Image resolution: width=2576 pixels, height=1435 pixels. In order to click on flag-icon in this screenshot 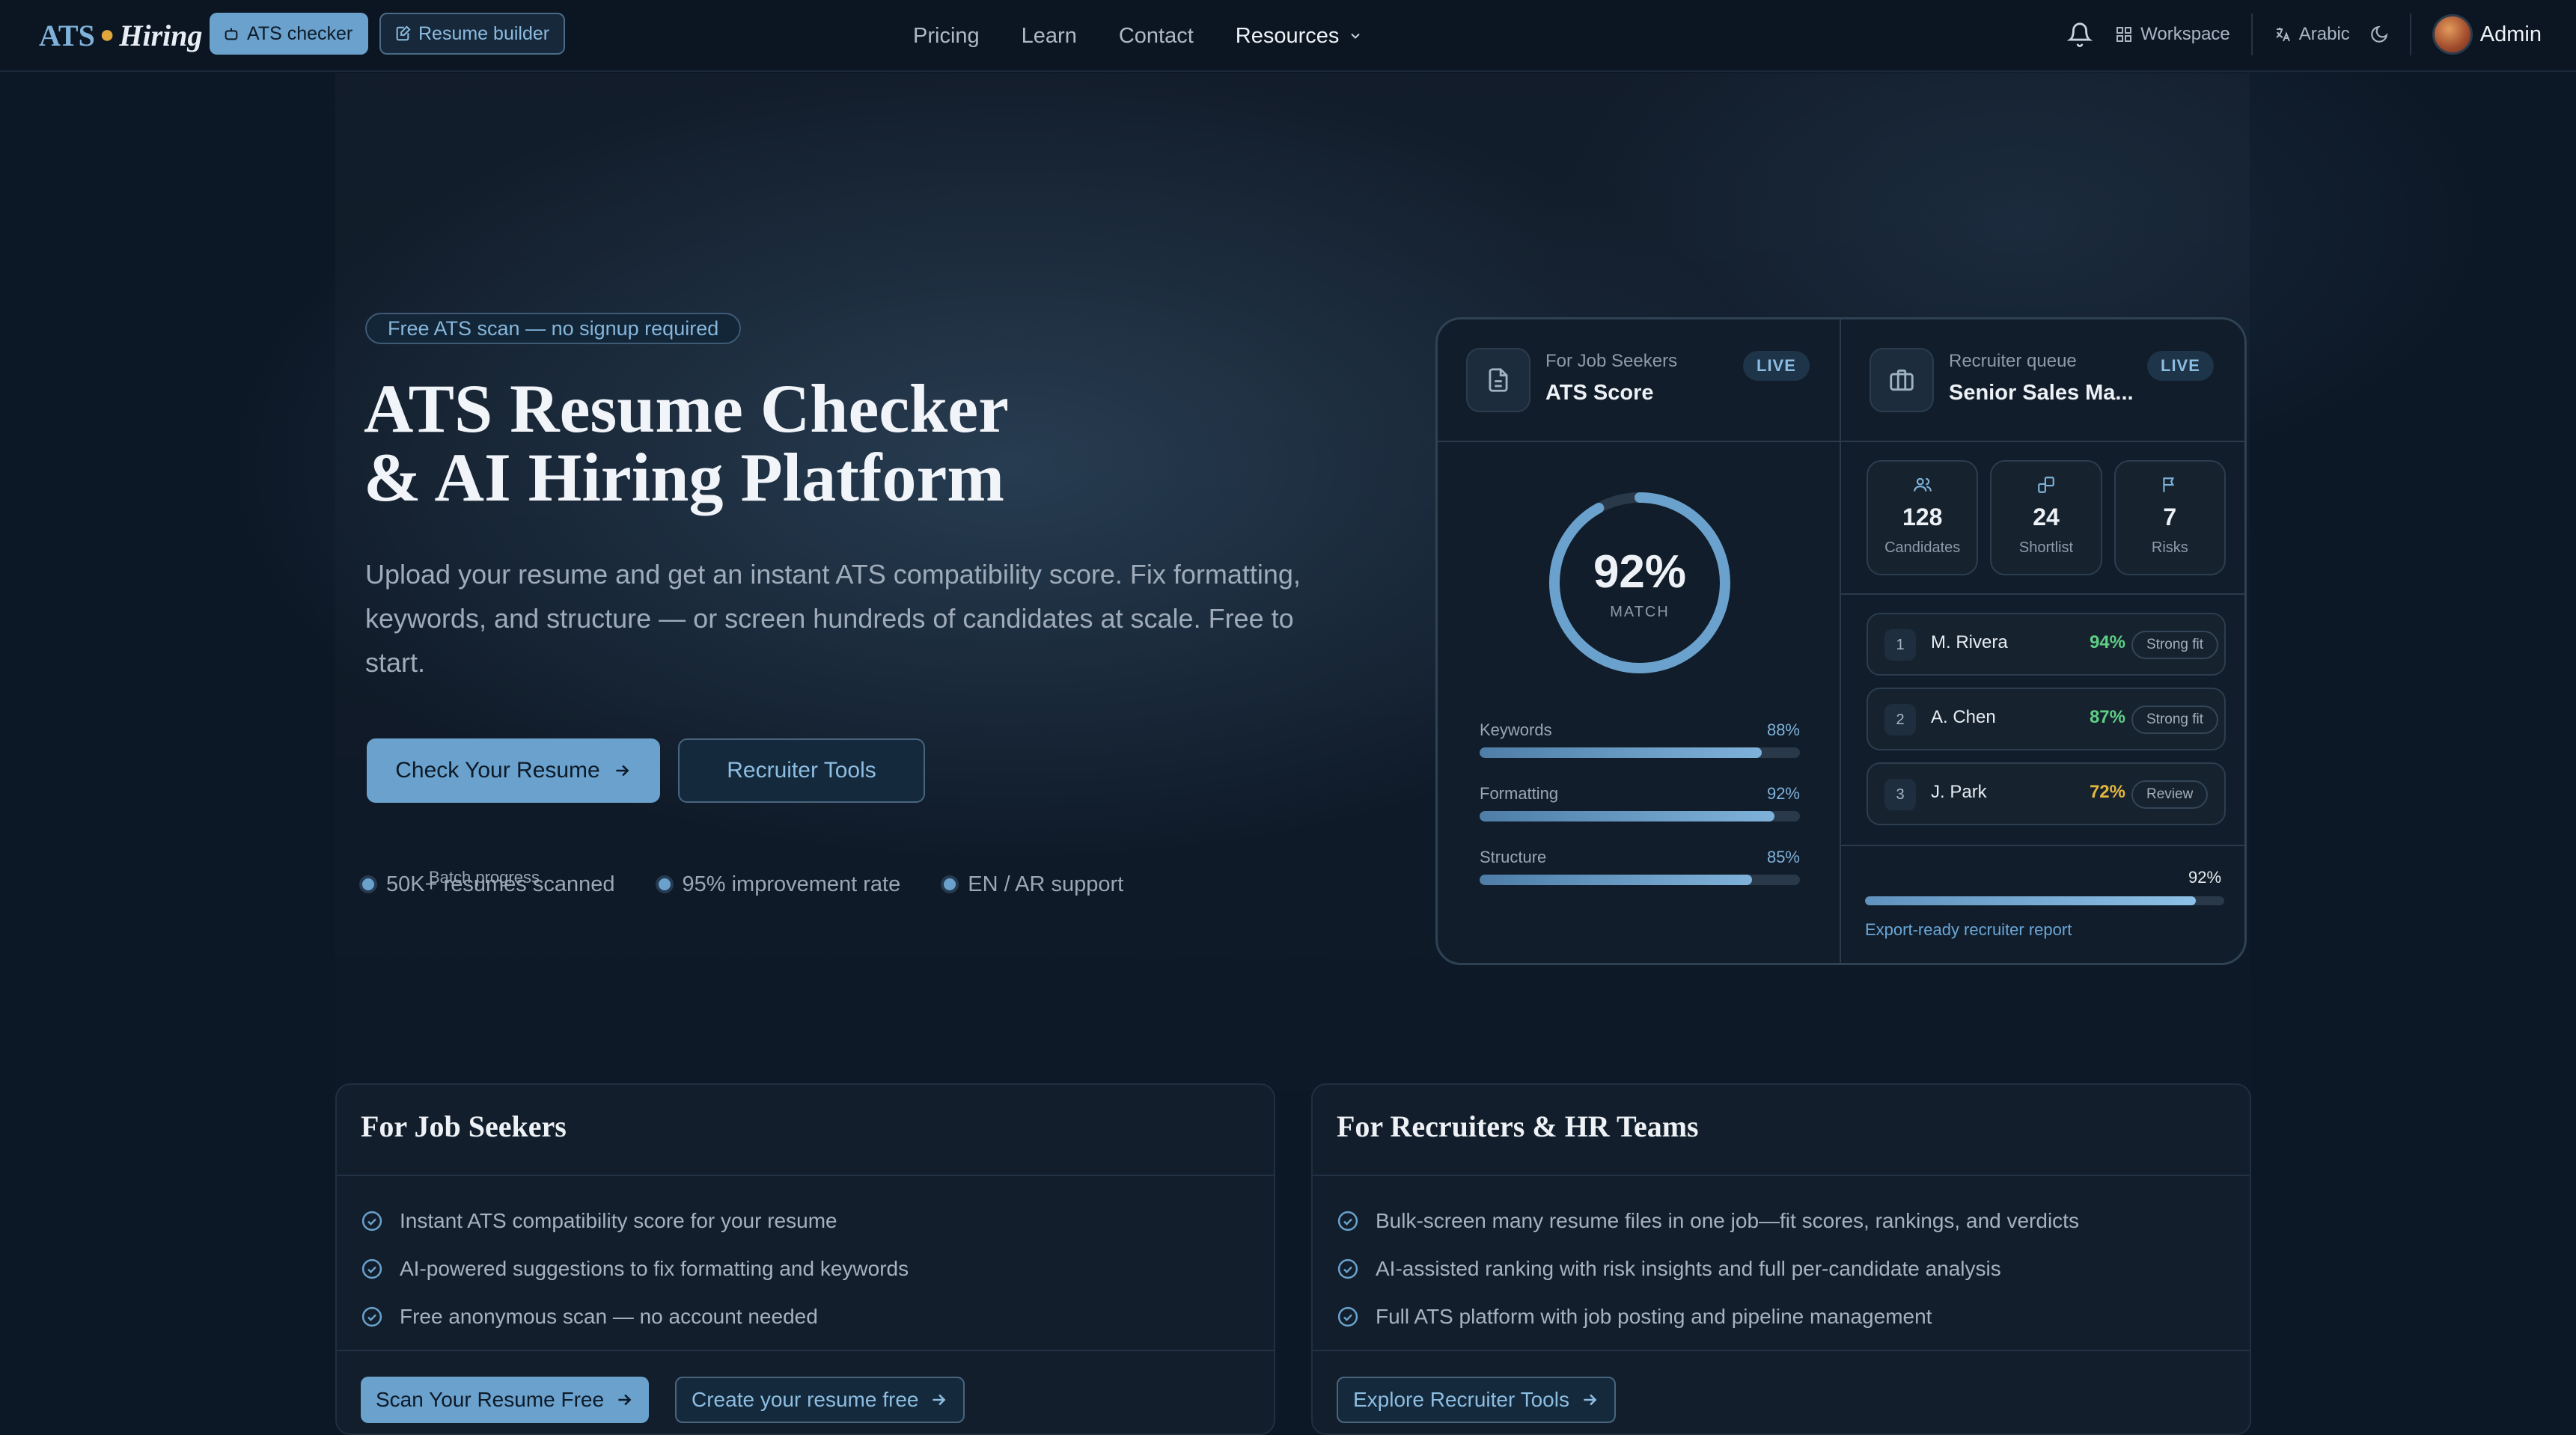, I will do `click(2169, 485)`.